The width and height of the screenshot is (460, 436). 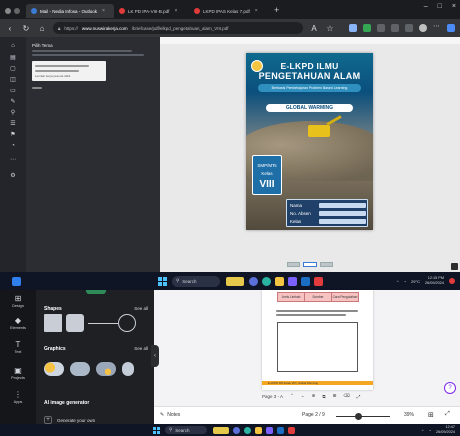 What do you see at coordinates (451, 28) in the screenshot?
I see `copilot-icon` at bounding box center [451, 28].